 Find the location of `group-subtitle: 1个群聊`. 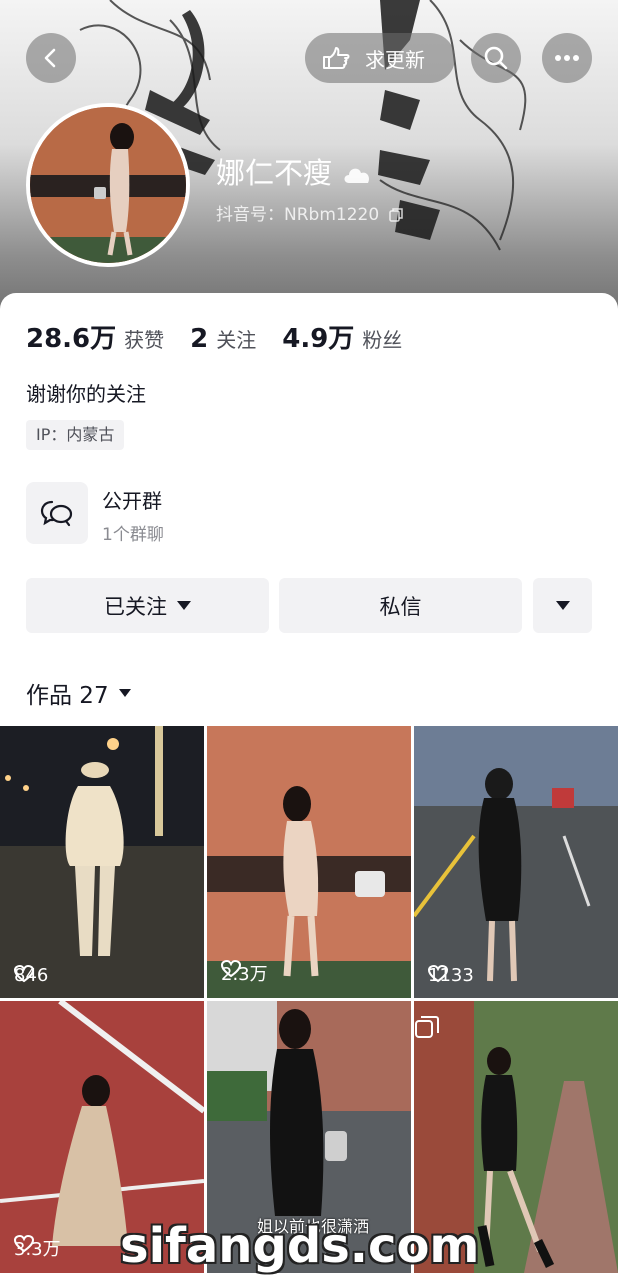

group-subtitle: 1个群聊 is located at coordinates (133, 535).